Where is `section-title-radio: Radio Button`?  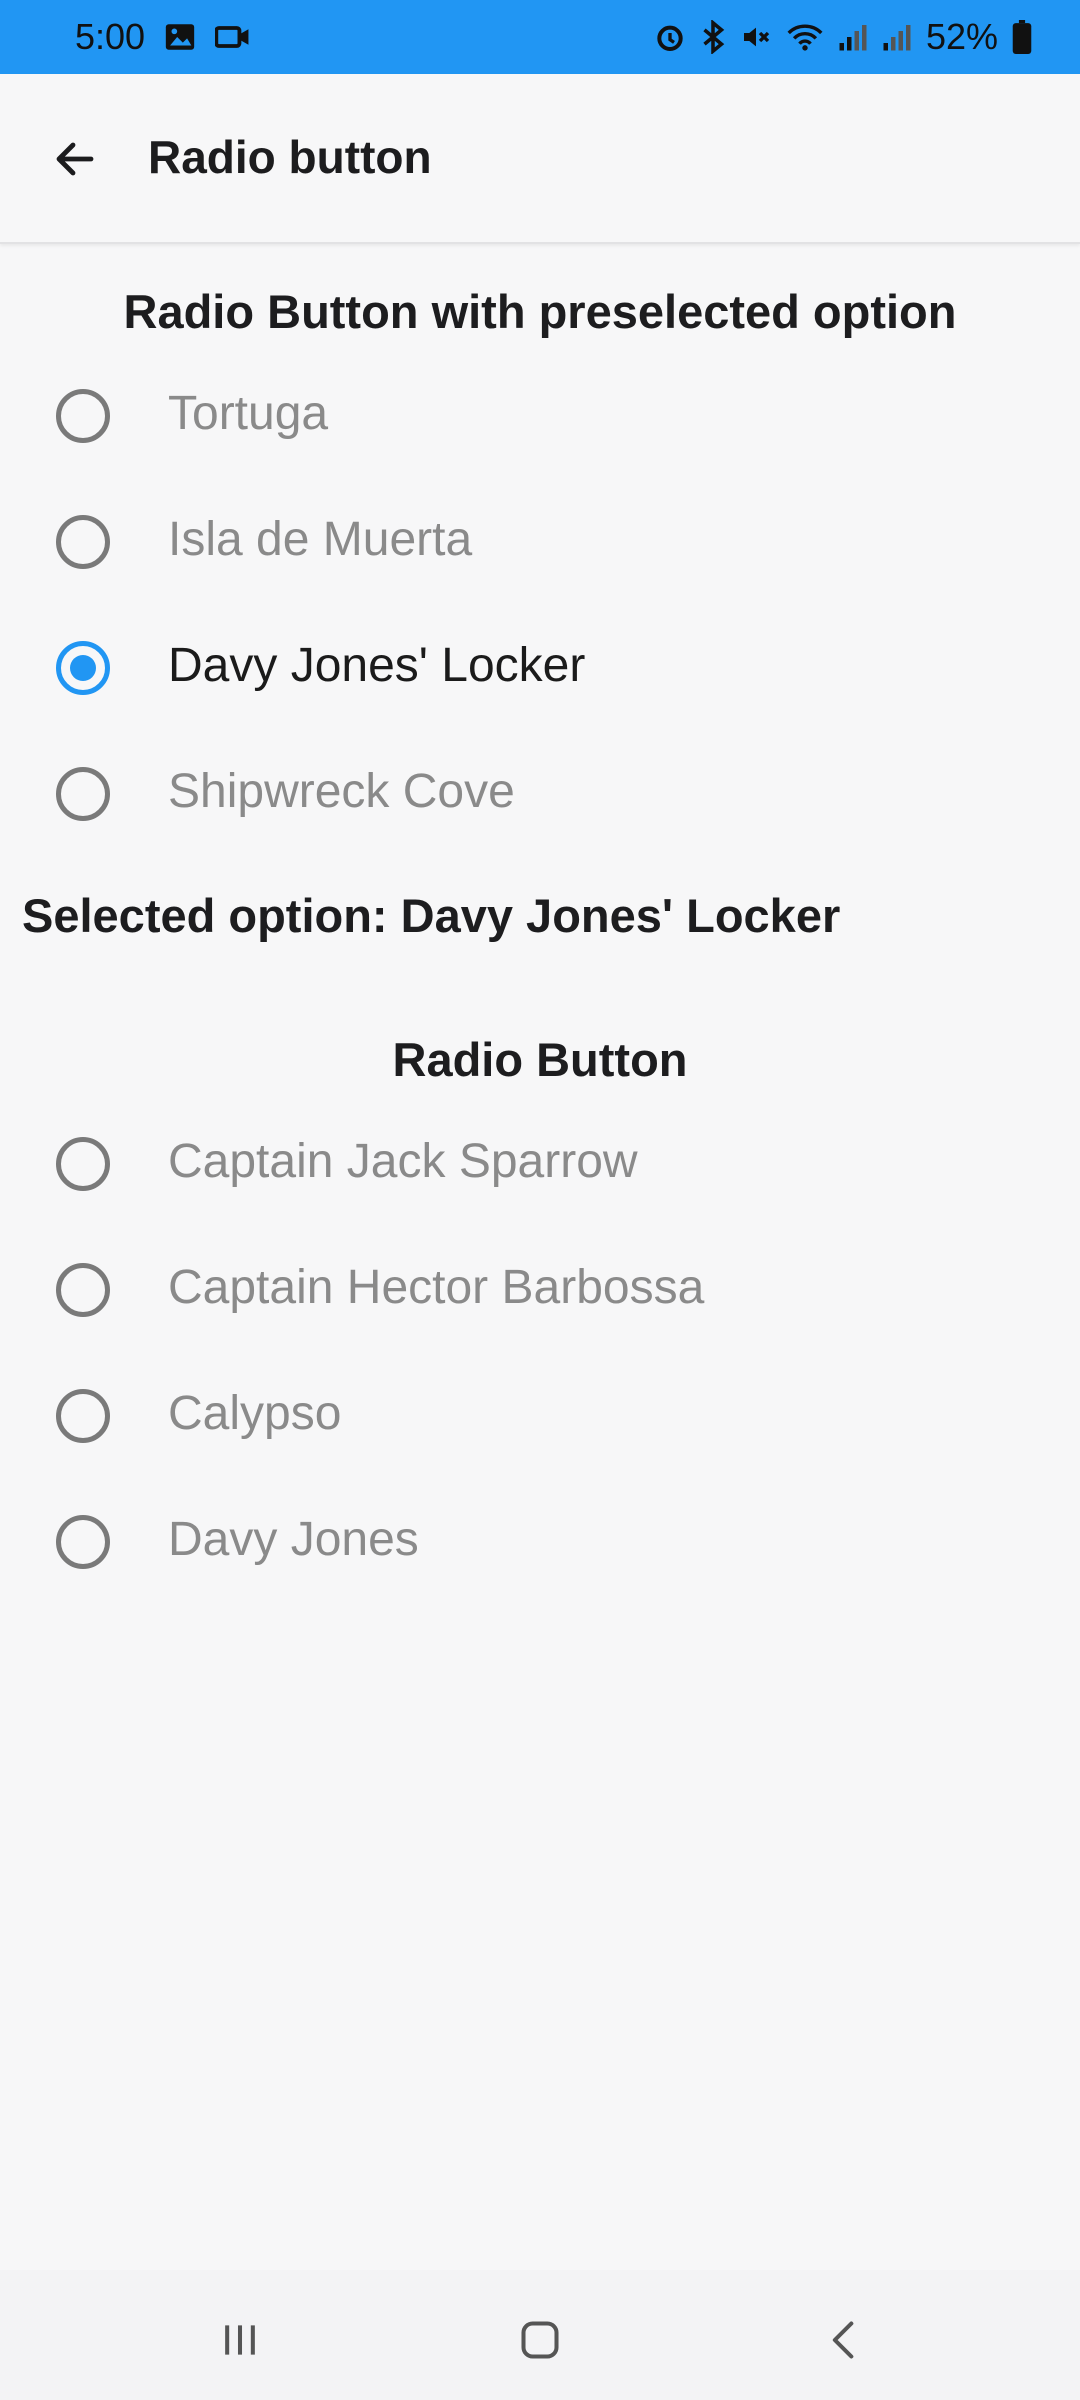
section-title-radio: Radio Button is located at coordinates (540, 1059).